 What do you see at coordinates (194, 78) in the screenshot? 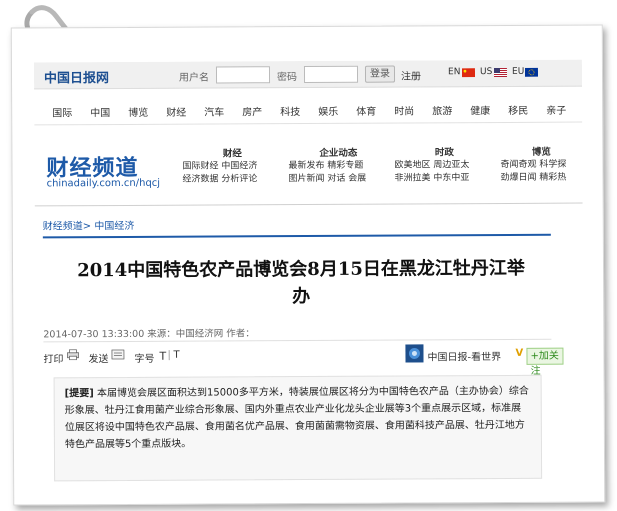
I see `username-label: 用户名` at bounding box center [194, 78].